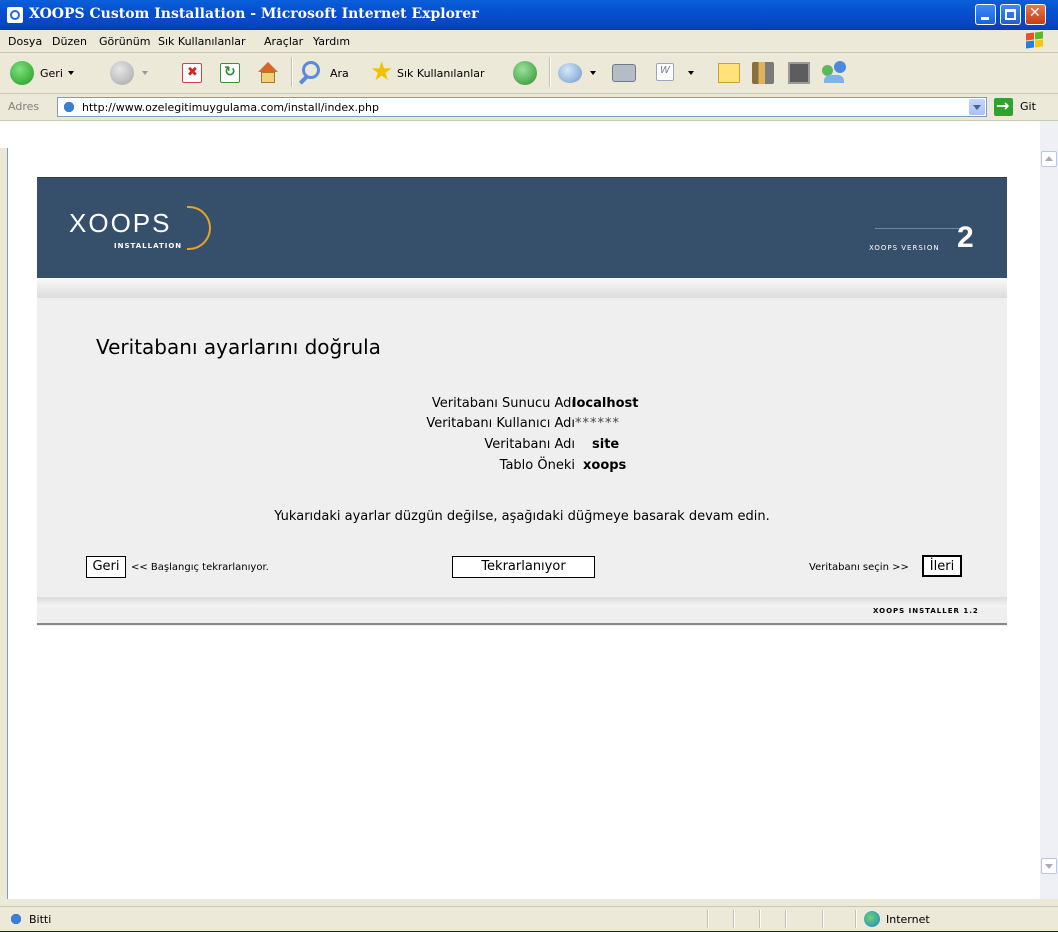  Describe the element at coordinates (268, 73) in the screenshot. I see `home-icon` at that location.